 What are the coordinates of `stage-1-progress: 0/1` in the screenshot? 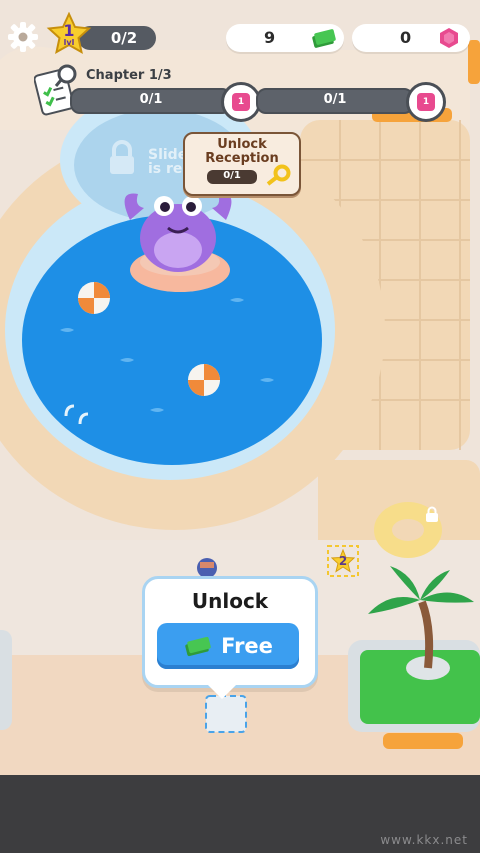 It's located at (151, 99).